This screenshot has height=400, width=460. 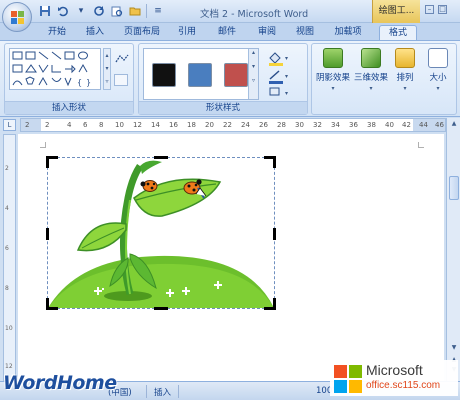 What do you see at coordinates (394, 370) in the screenshot?
I see `microsoft-text: Microsoft` at bounding box center [394, 370].